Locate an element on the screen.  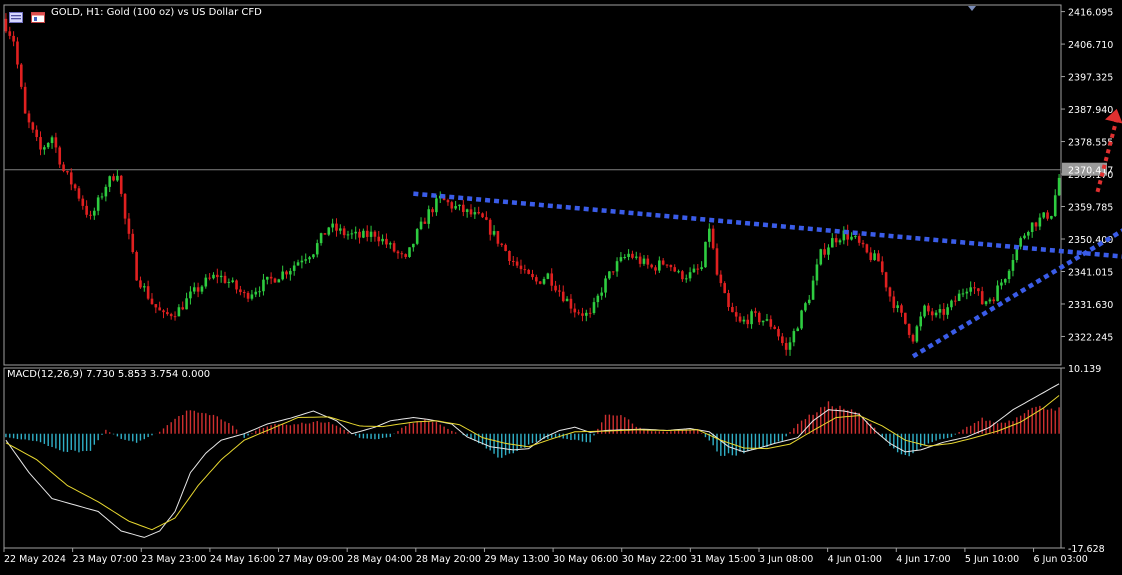
price-axis-label: 2378.555 is located at coordinates (1090, 143).